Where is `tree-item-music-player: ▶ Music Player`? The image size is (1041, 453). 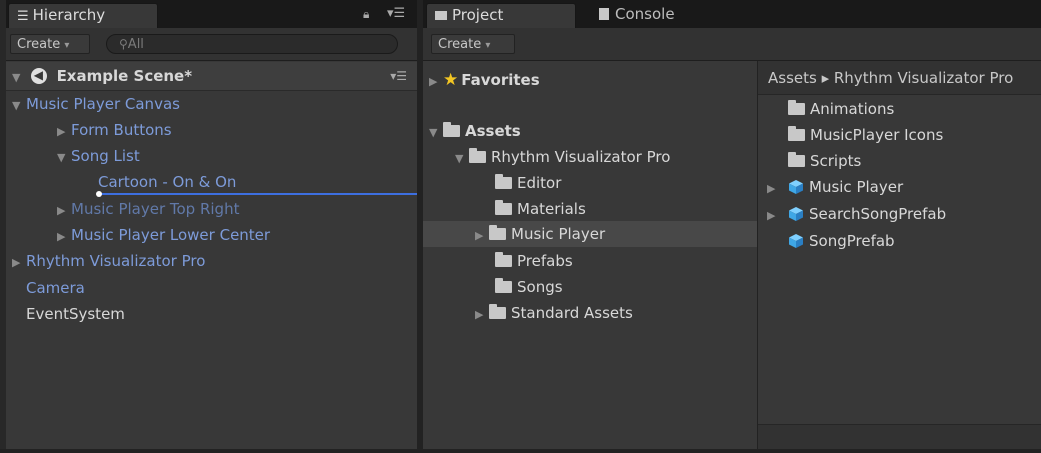
tree-item-music-player: ▶ Music Player is located at coordinates (540, 234).